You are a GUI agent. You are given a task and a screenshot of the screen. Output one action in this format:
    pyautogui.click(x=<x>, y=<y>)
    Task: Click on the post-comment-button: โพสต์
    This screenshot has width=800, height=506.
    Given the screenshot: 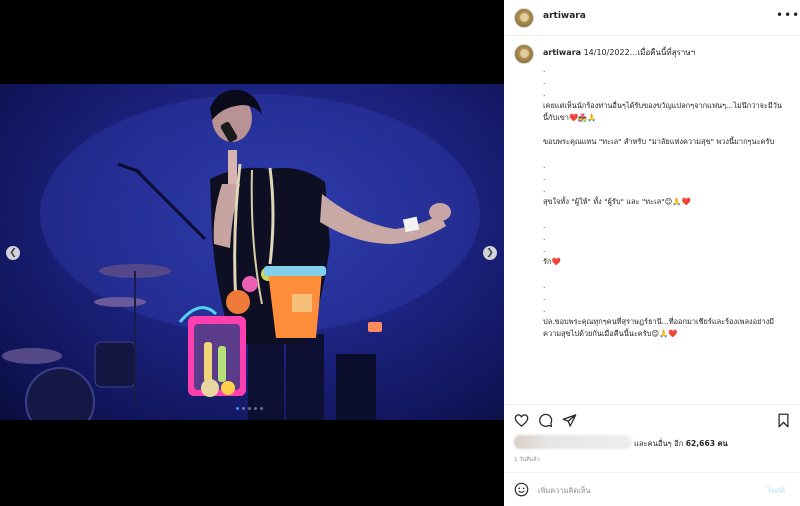 What is the action you would take?
    pyautogui.click(x=776, y=491)
    